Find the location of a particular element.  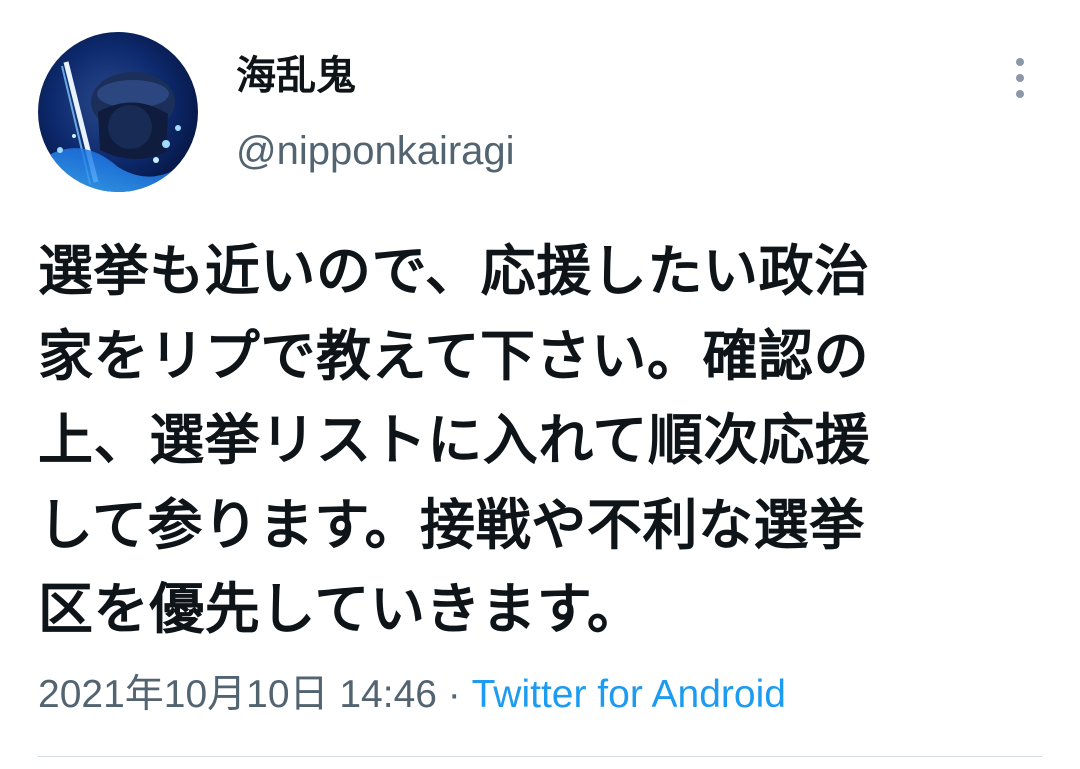

tweet-meta: 2021年10月10日 14:46 · Twitter for Android is located at coordinates (412, 695).